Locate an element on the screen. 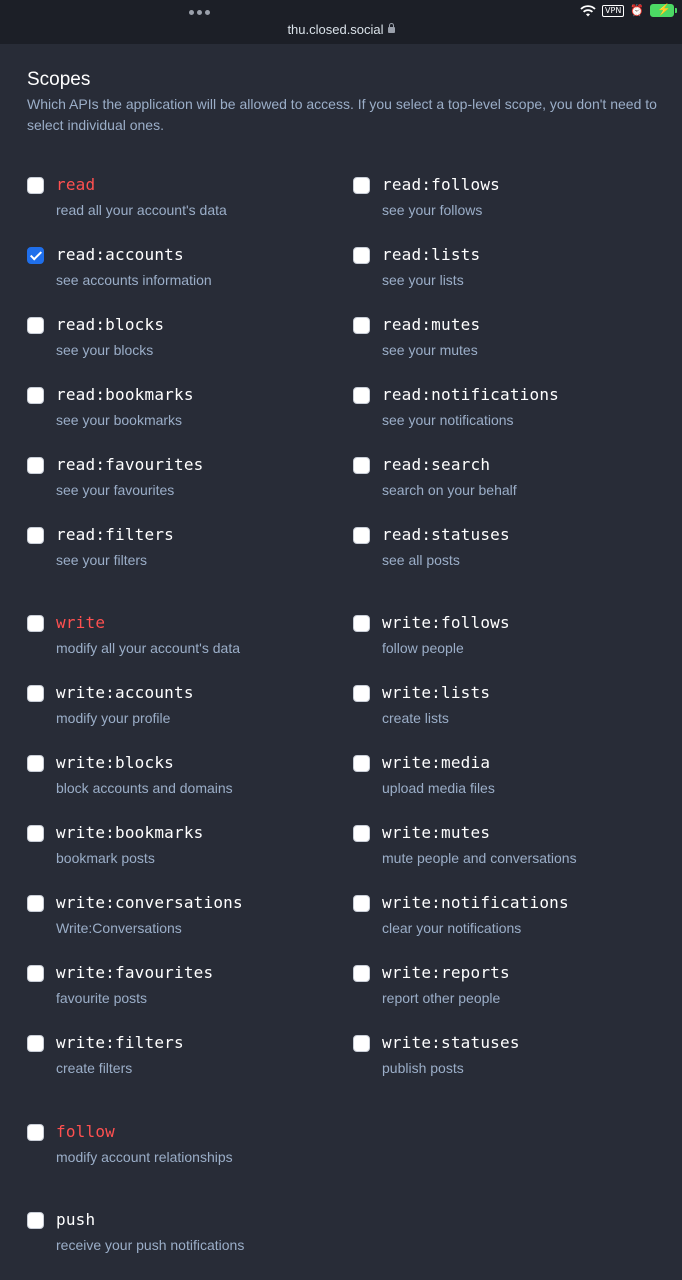  scope-item-read-statuses: read:statuses see all posts is located at coordinates (513, 556).